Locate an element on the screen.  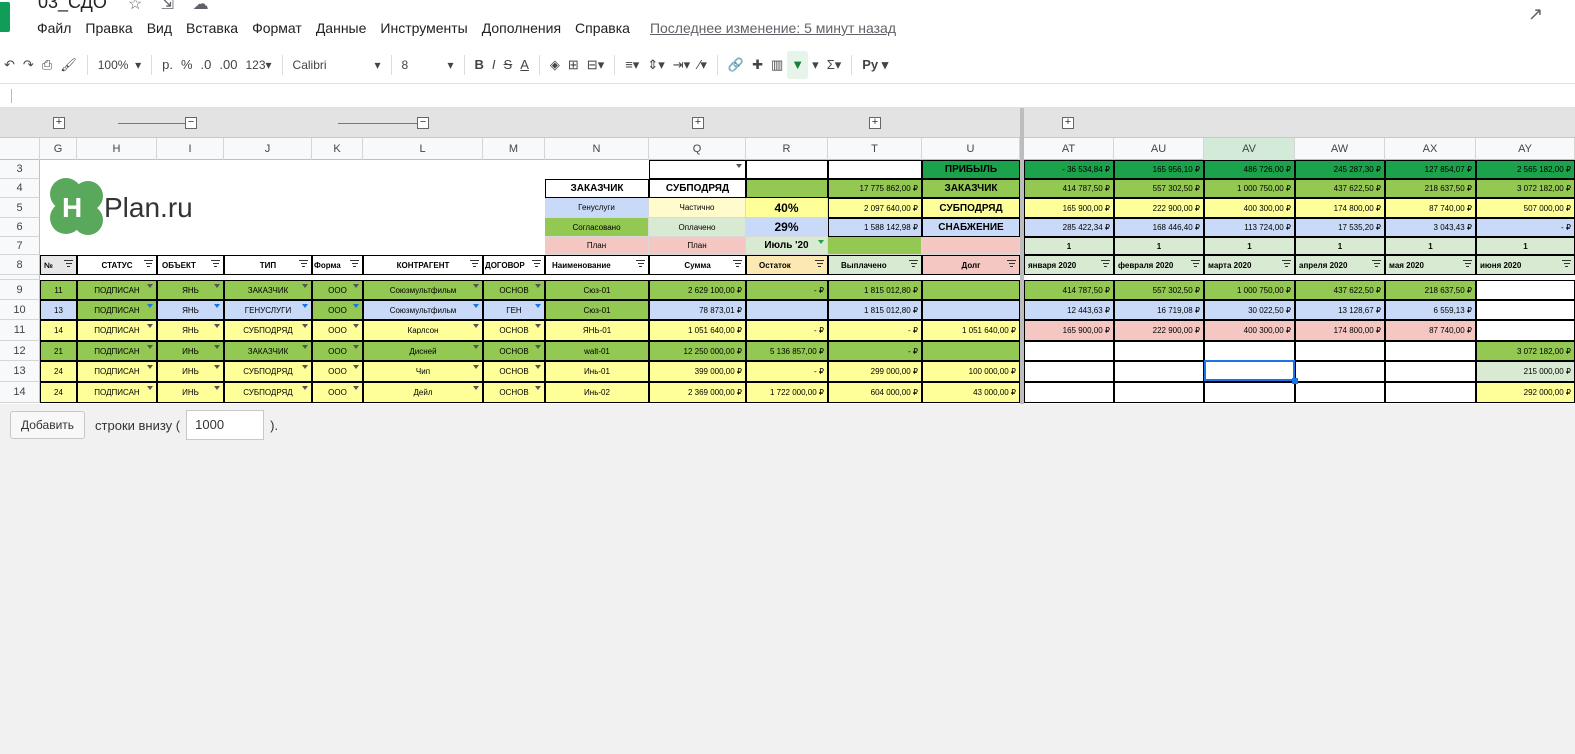
row-sum-cell: 399 000,00 ₽ is located at coordinates (697, 371).